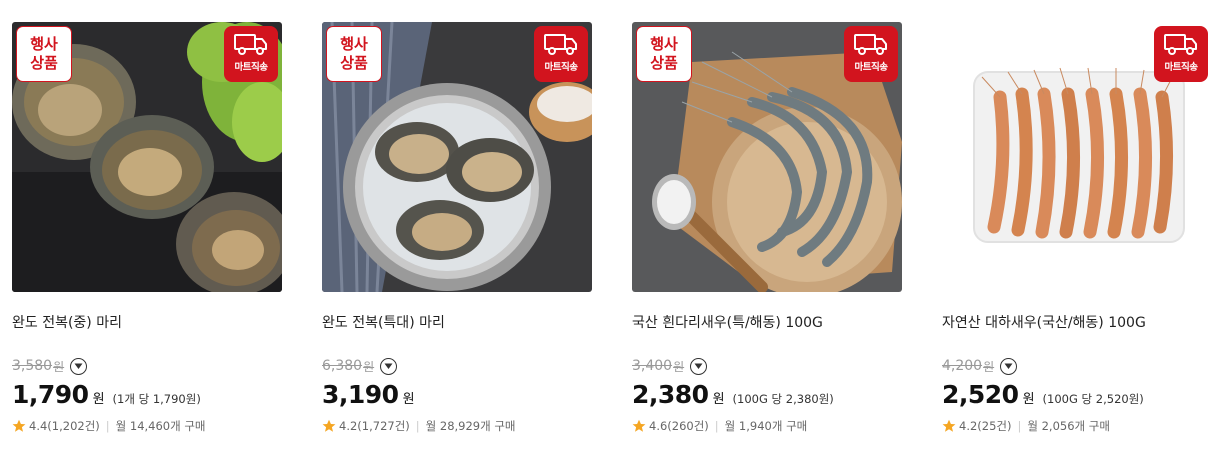 The width and height of the screenshot is (1222, 457). Describe the element at coordinates (342, 366) in the screenshot. I see `original-price: 6,380` at that location.